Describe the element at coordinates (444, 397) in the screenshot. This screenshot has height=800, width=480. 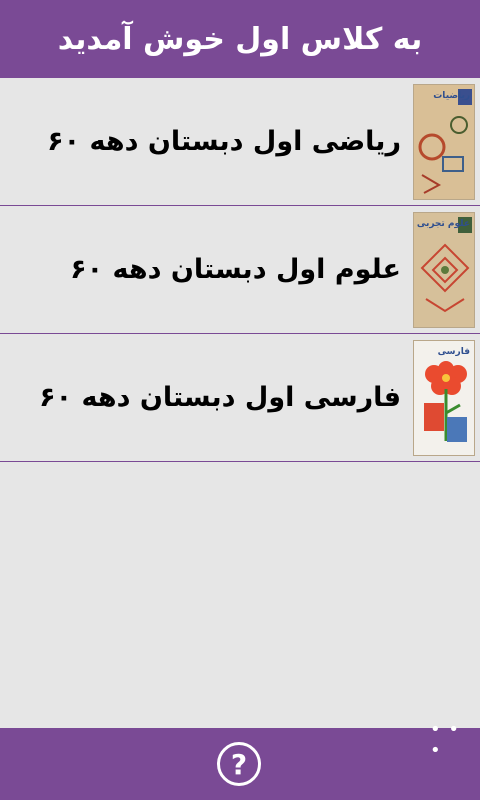
I see `persian-book-cover-icon: فارسی` at that location.